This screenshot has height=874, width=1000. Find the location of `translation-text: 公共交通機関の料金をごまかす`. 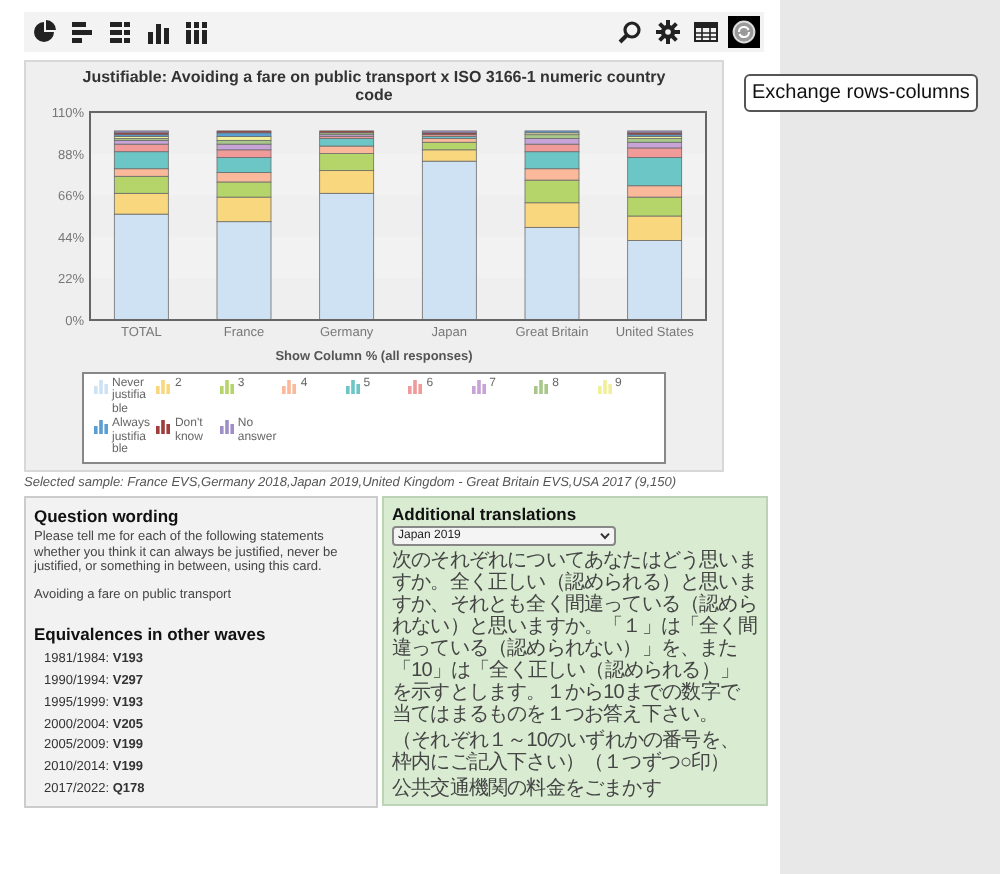

translation-text: 公共交通機関の料金をごまかす is located at coordinates (527, 789).